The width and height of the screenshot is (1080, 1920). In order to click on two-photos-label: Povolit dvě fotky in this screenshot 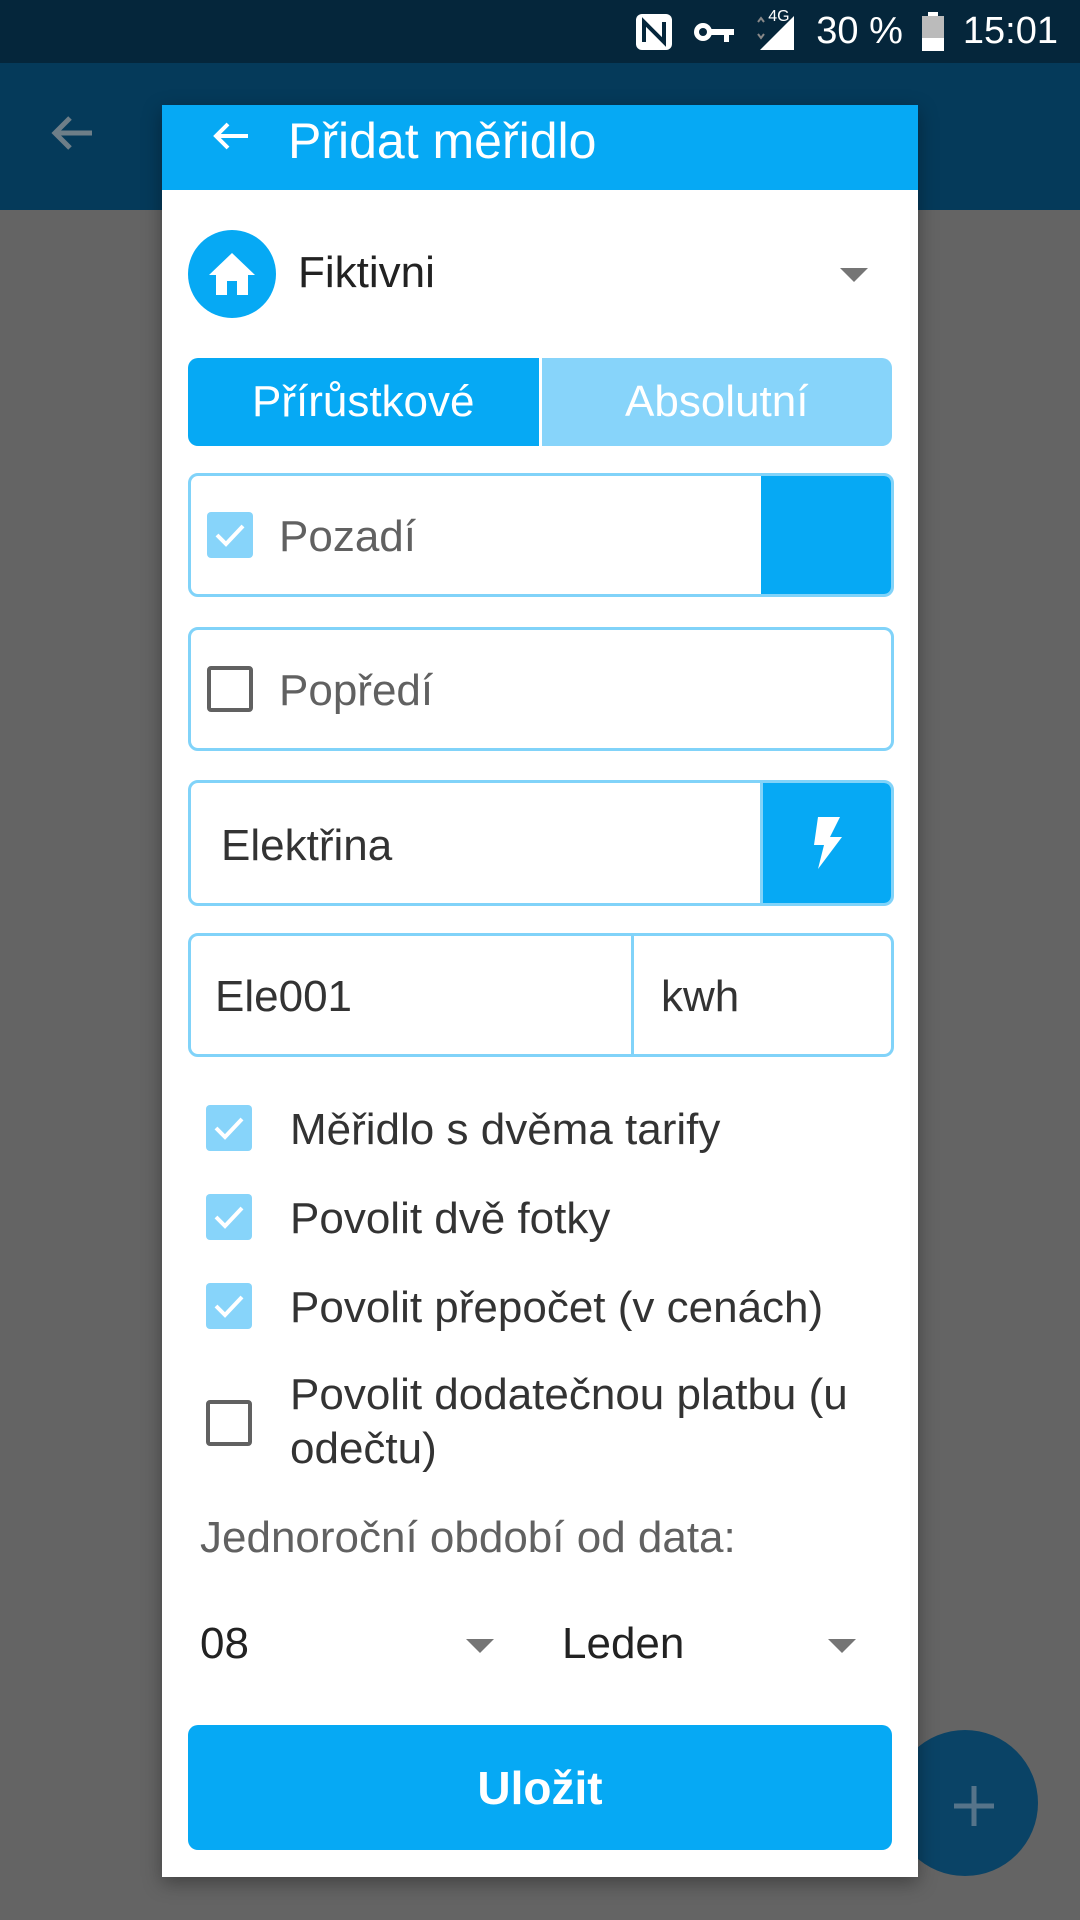, I will do `click(450, 1218)`.